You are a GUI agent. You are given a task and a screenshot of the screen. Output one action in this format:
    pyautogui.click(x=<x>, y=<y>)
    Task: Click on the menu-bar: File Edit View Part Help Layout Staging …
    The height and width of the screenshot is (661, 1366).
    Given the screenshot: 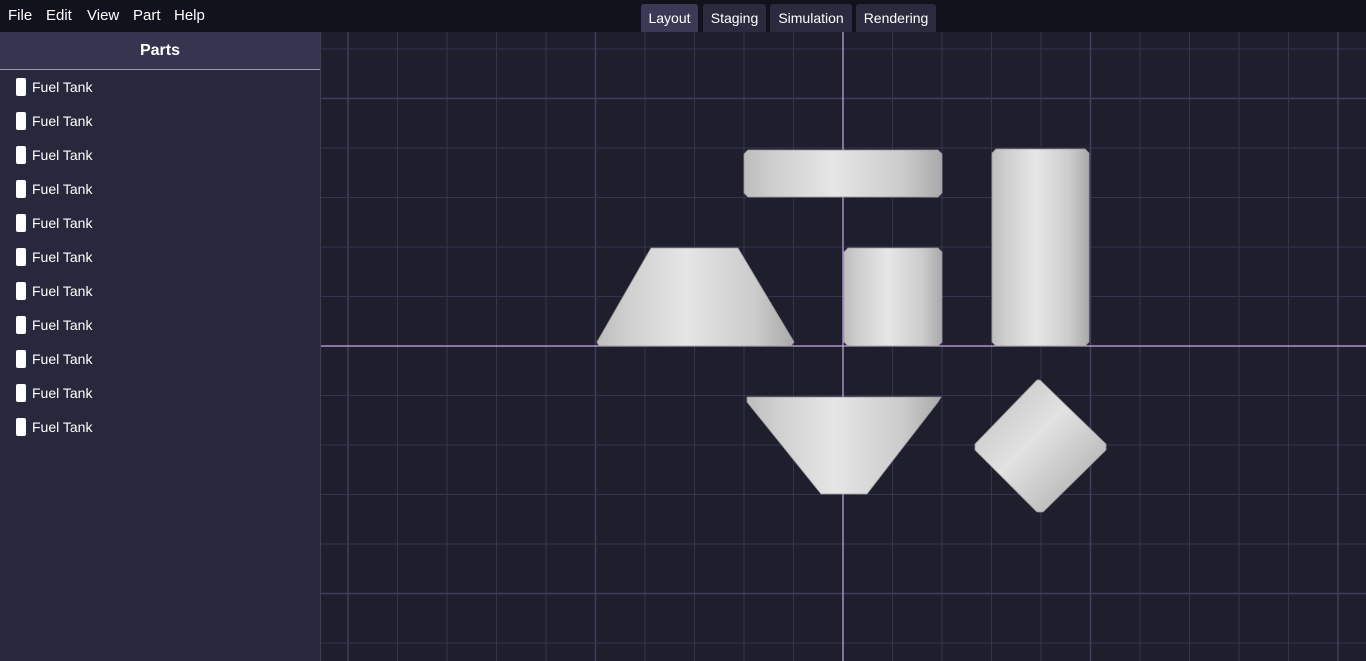 What is the action you would take?
    pyautogui.click(x=683, y=16)
    